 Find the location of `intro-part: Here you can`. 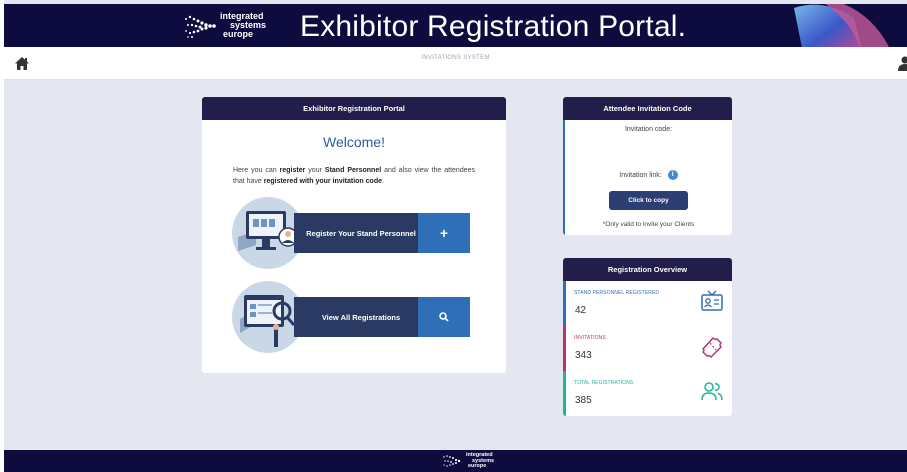

intro-part: Here you can is located at coordinates (256, 170).